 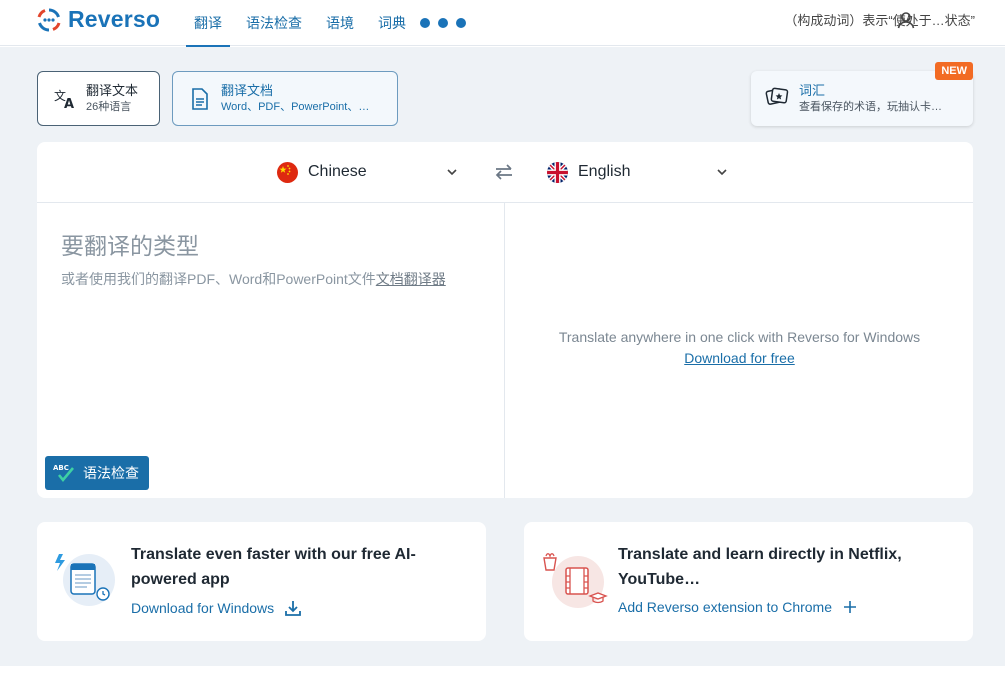 What do you see at coordinates (63, 473) in the screenshot?
I see `abc-check-icon: ABC` at bounding box center [63, 473].